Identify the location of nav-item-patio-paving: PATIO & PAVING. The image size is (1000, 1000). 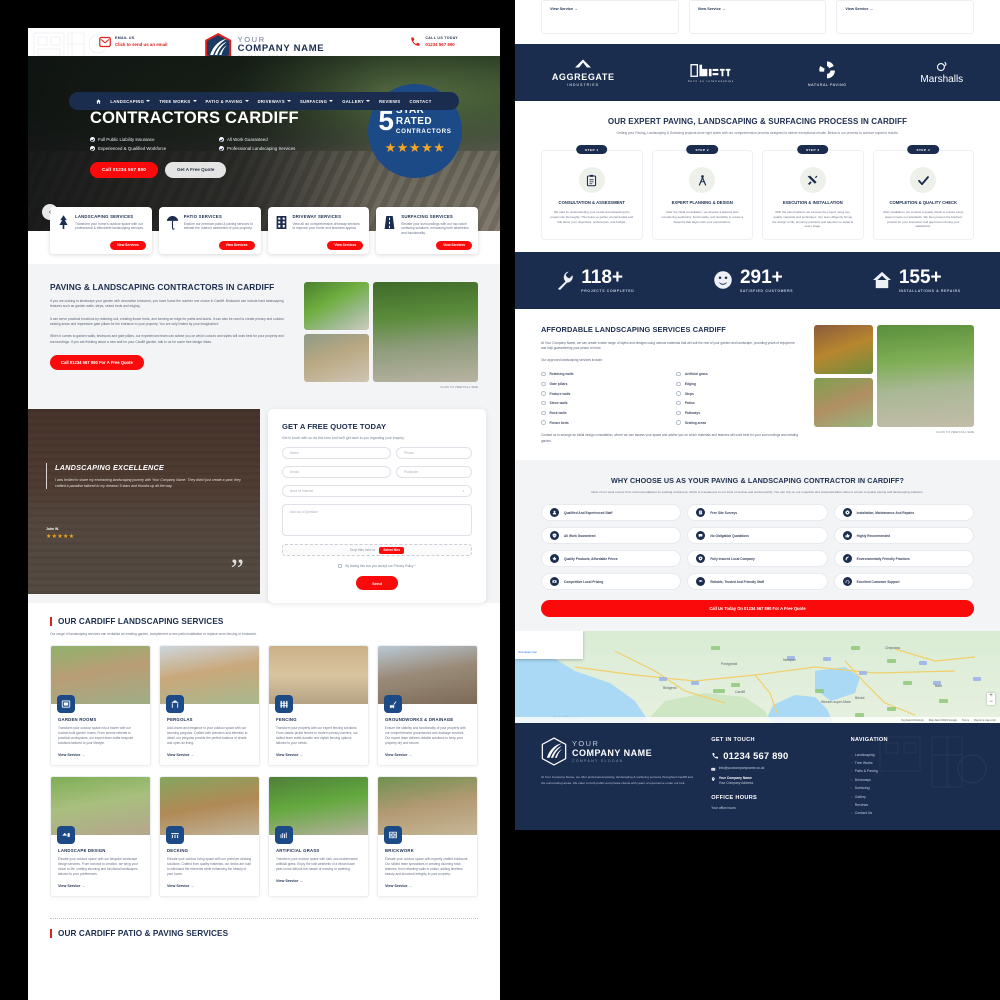
(227, 101).